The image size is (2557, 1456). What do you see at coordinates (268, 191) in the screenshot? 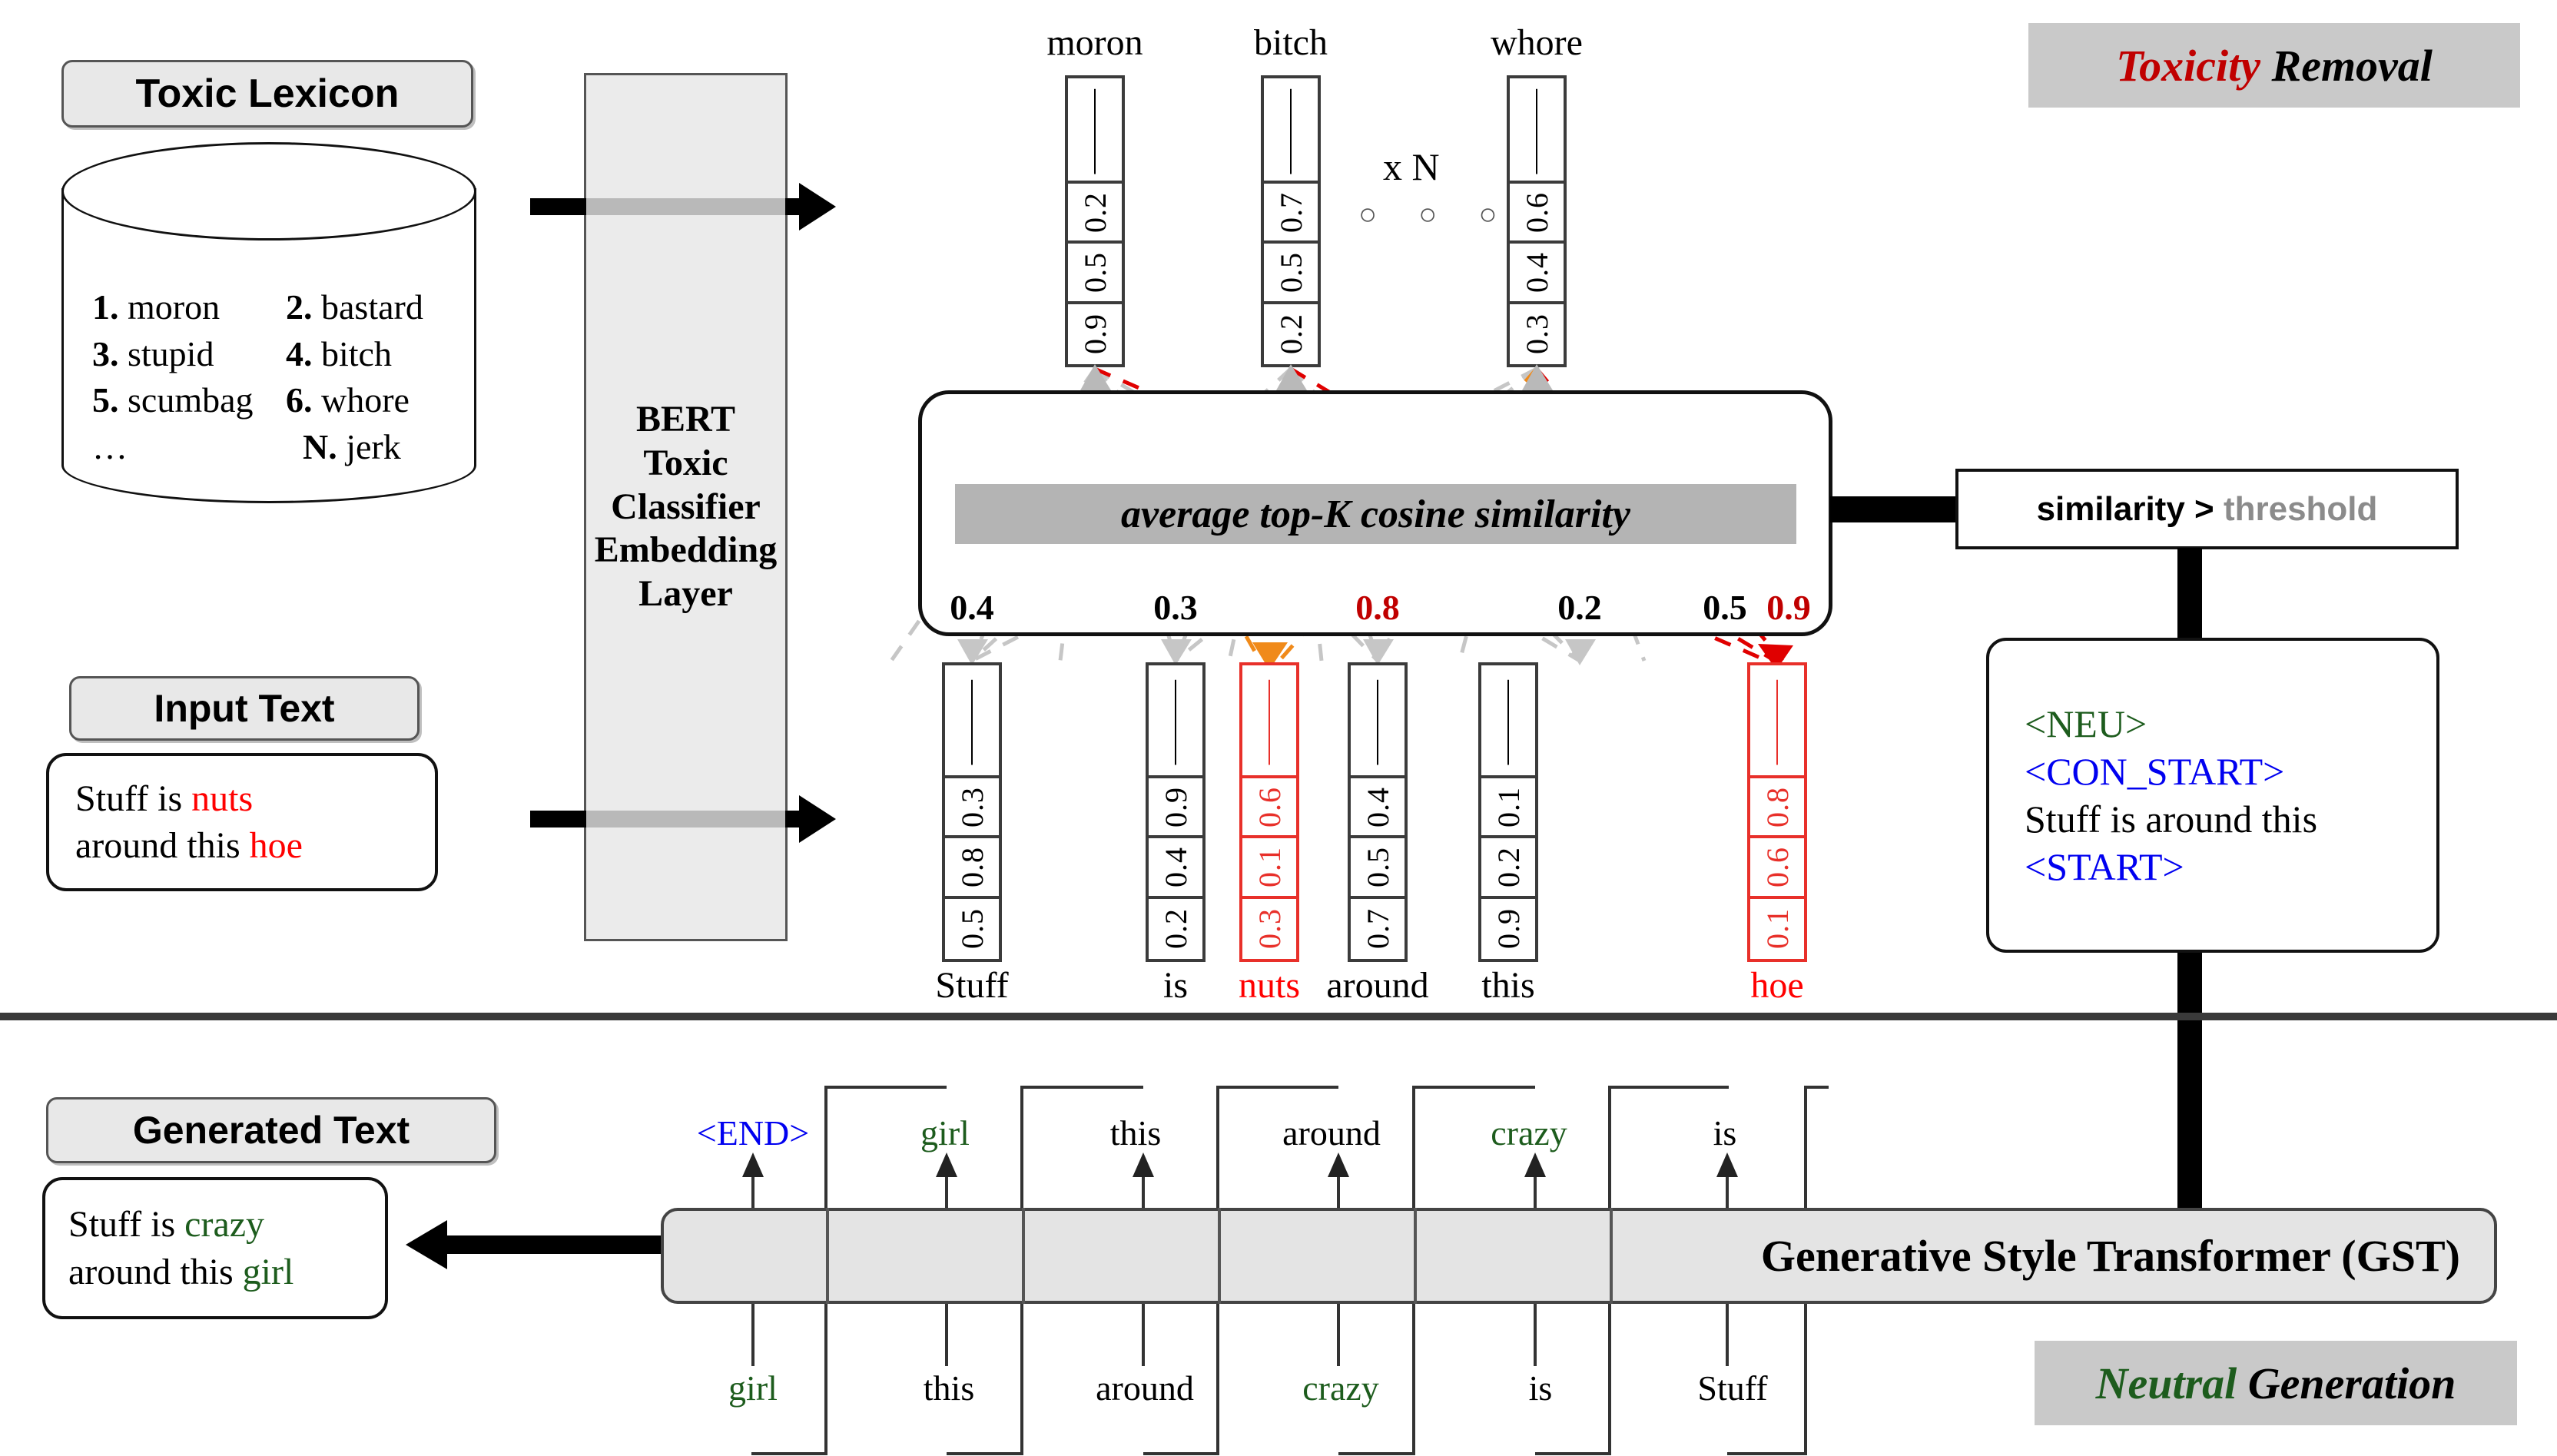
I see `cylinder-top` at bounding box center [268, 191].